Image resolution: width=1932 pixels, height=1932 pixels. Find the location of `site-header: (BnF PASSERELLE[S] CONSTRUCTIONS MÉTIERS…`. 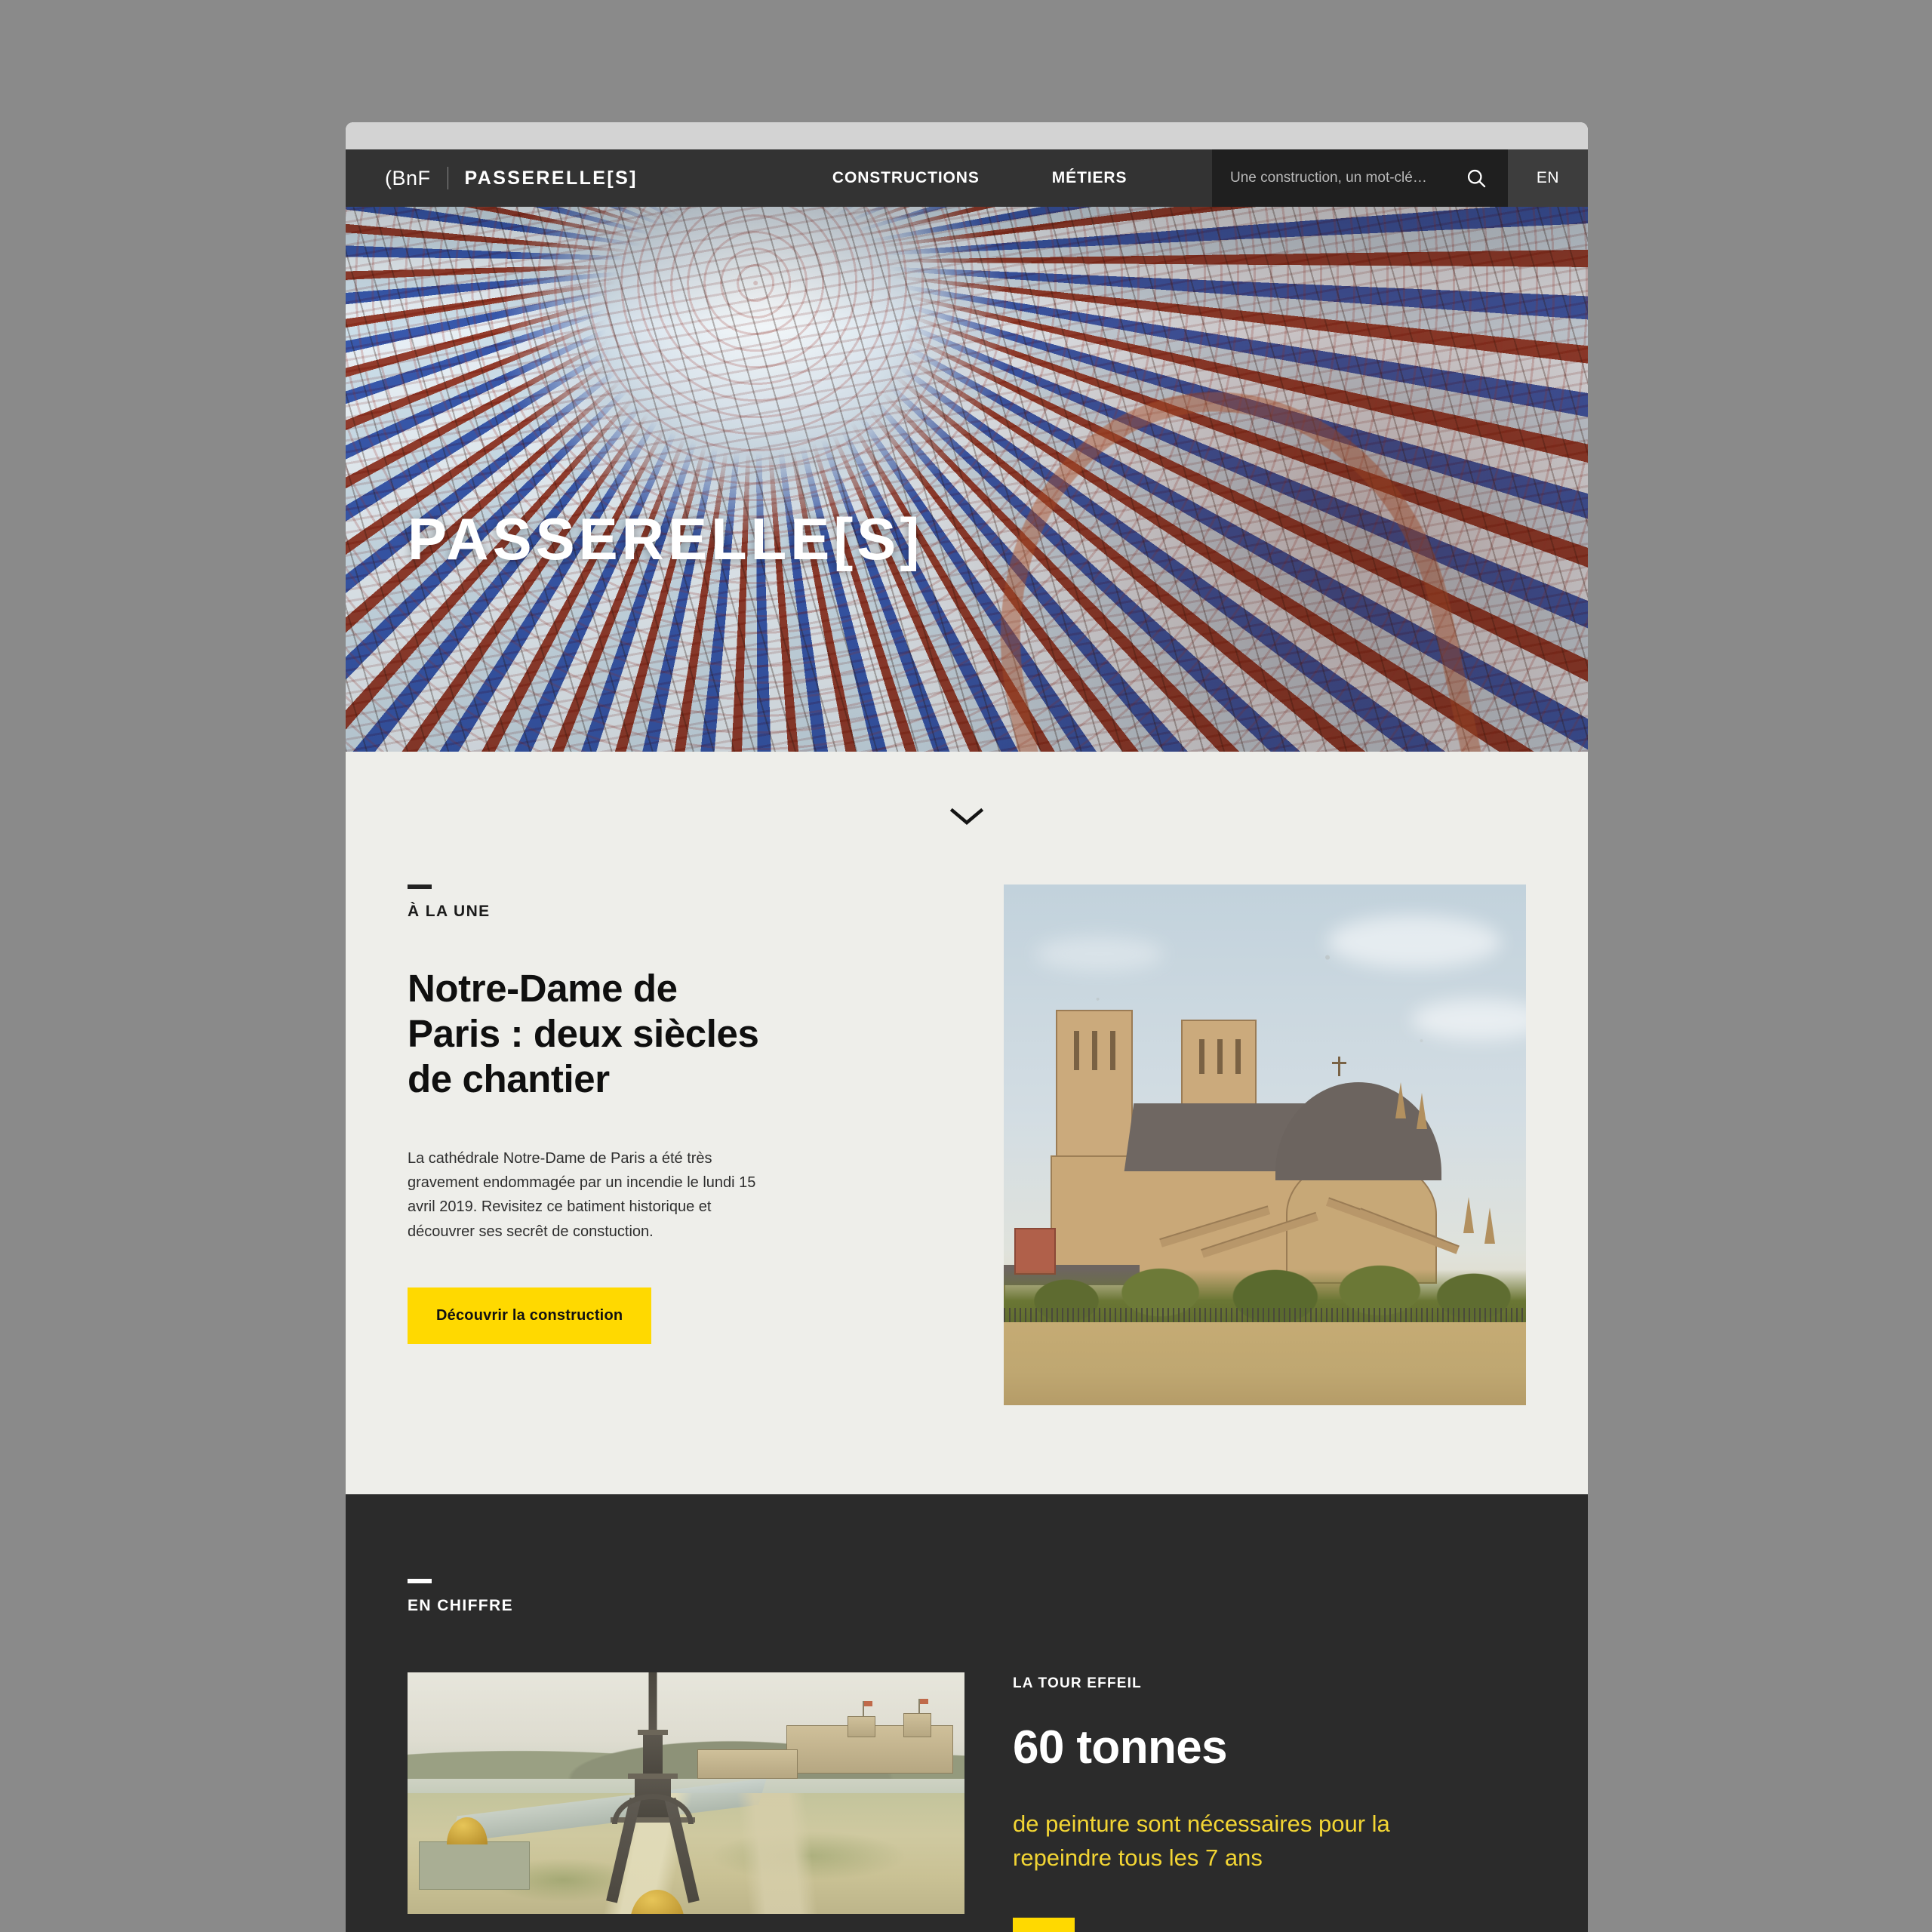

site-header: (BnF PASSERELLE[S] CONSTRUCTIONS MÉTIERS… is located at coordinates (967, 178).